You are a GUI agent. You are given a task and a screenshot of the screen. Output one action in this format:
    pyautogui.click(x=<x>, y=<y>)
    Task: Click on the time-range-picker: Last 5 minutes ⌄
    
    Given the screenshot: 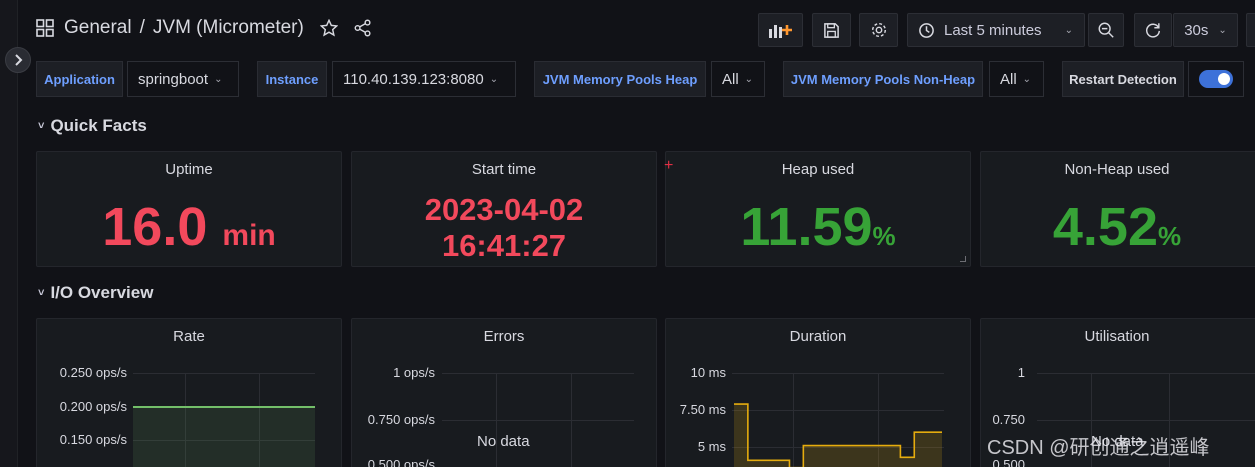 What is the action you would take?
    pyautogui.click(x=996, y=30)
    